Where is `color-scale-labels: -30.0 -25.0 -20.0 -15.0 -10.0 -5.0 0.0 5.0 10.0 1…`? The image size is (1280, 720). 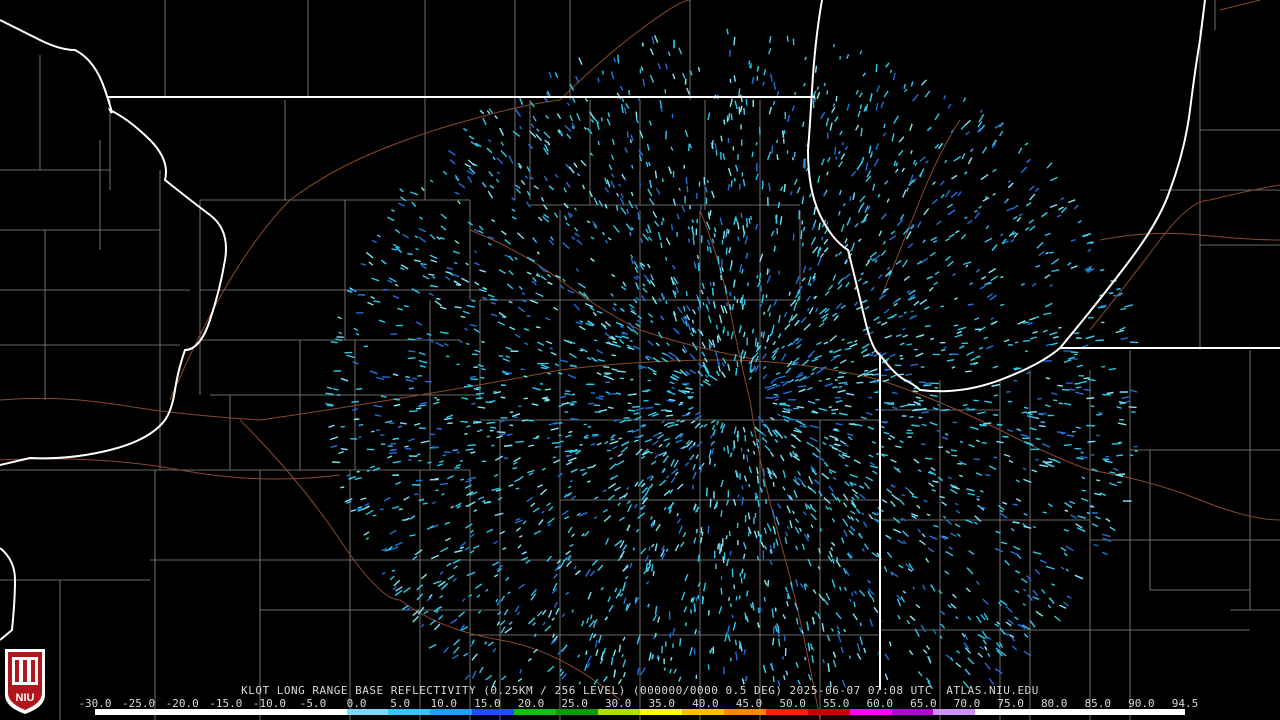
color-scale-labels: -30.0 -25.0 -20.0 -15.0 -10.0 -5.0 0.0 5.0 10.0 1… is located at coordinates (638, 703).